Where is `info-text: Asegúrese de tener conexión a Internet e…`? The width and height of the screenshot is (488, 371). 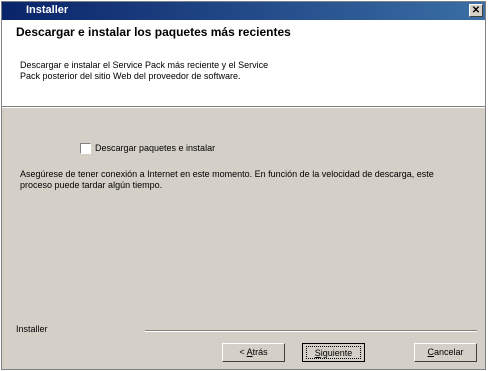 info-text: Asegúrese de tener conexión a Internet e… is located at coordinates (227, 179).